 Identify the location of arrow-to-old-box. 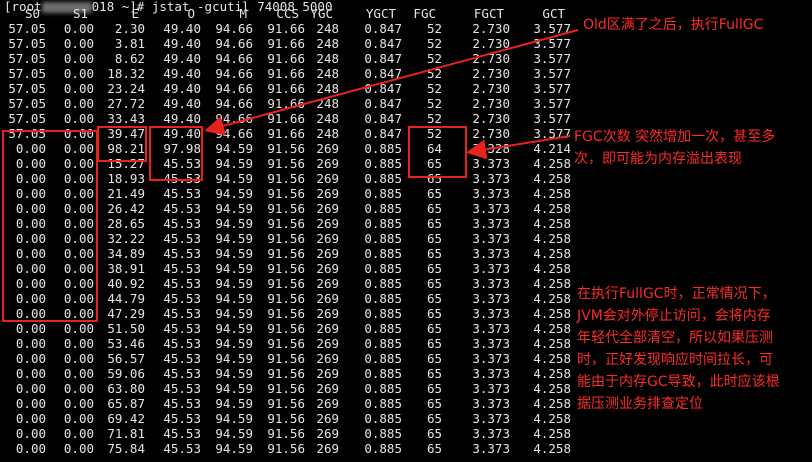
(391, 82).